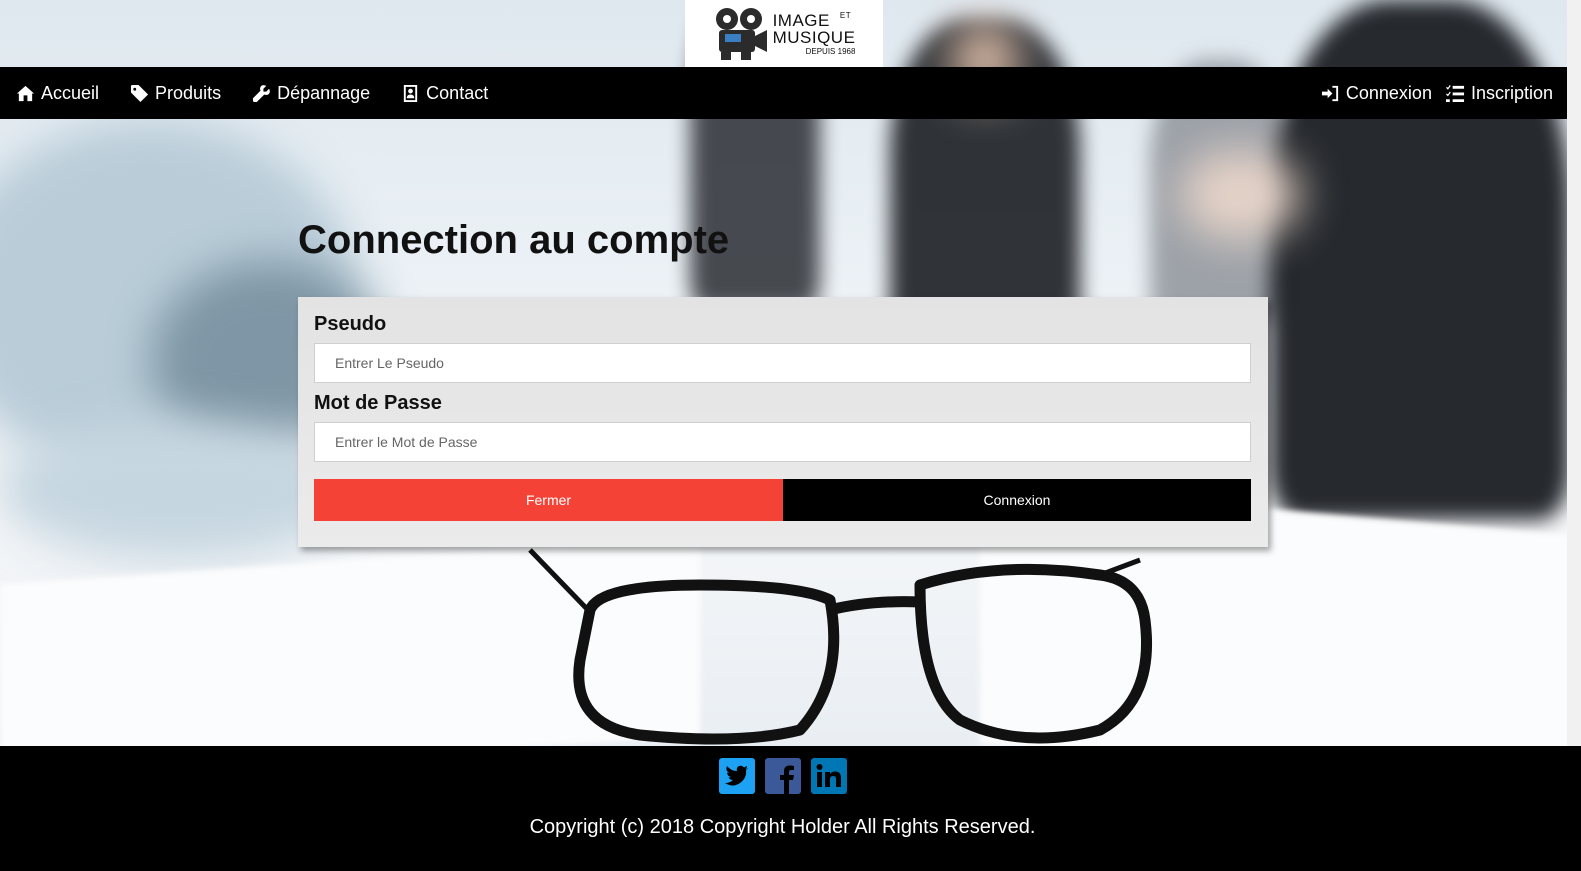 The image size is (1581, 871). What do you see at coordinates (548, 500) in the screenshot?
I see `close-button: Fermer` at bounding box center [548, 500].